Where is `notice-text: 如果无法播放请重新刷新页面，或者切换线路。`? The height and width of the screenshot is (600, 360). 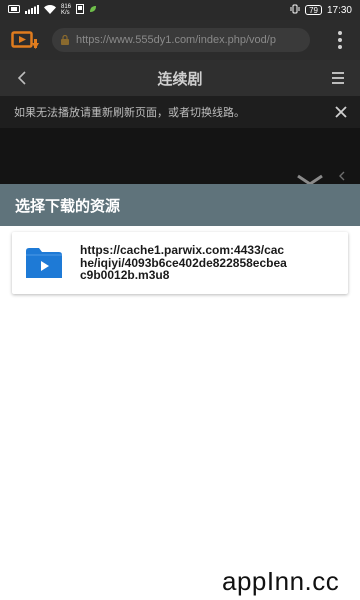
notice-text: 如果无法播放请重新刷新页面，或者切换线路。 is located at coordinates (129, 113).